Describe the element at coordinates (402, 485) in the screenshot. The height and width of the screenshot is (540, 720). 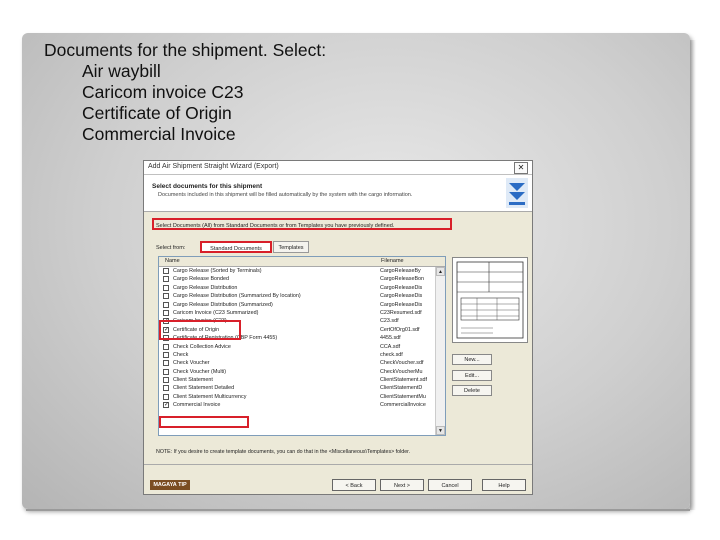
I see `next-button: Next >` at that location.